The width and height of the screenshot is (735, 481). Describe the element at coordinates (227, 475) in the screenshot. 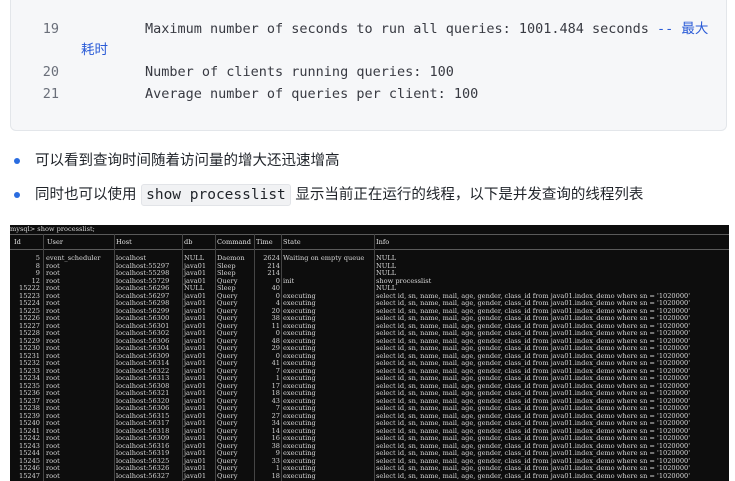

I see `table-cell: Query` at that location.